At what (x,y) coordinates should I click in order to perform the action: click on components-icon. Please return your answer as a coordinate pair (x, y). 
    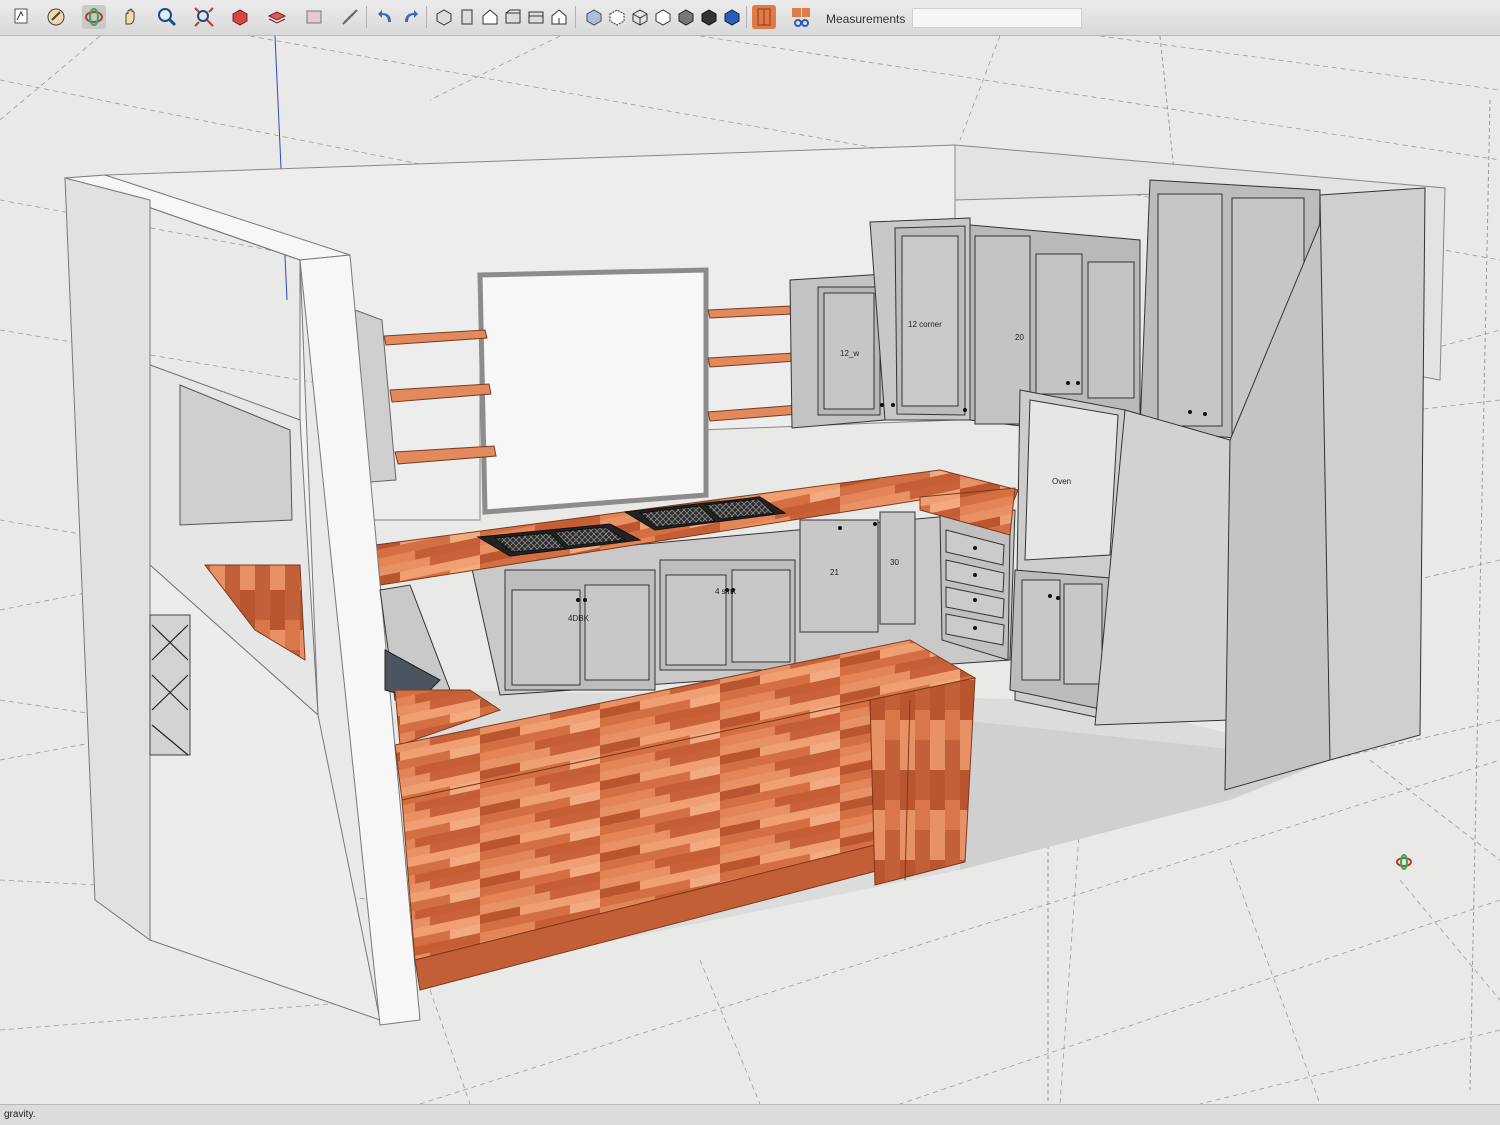
    Looking at the image, I should click on (240, 17).